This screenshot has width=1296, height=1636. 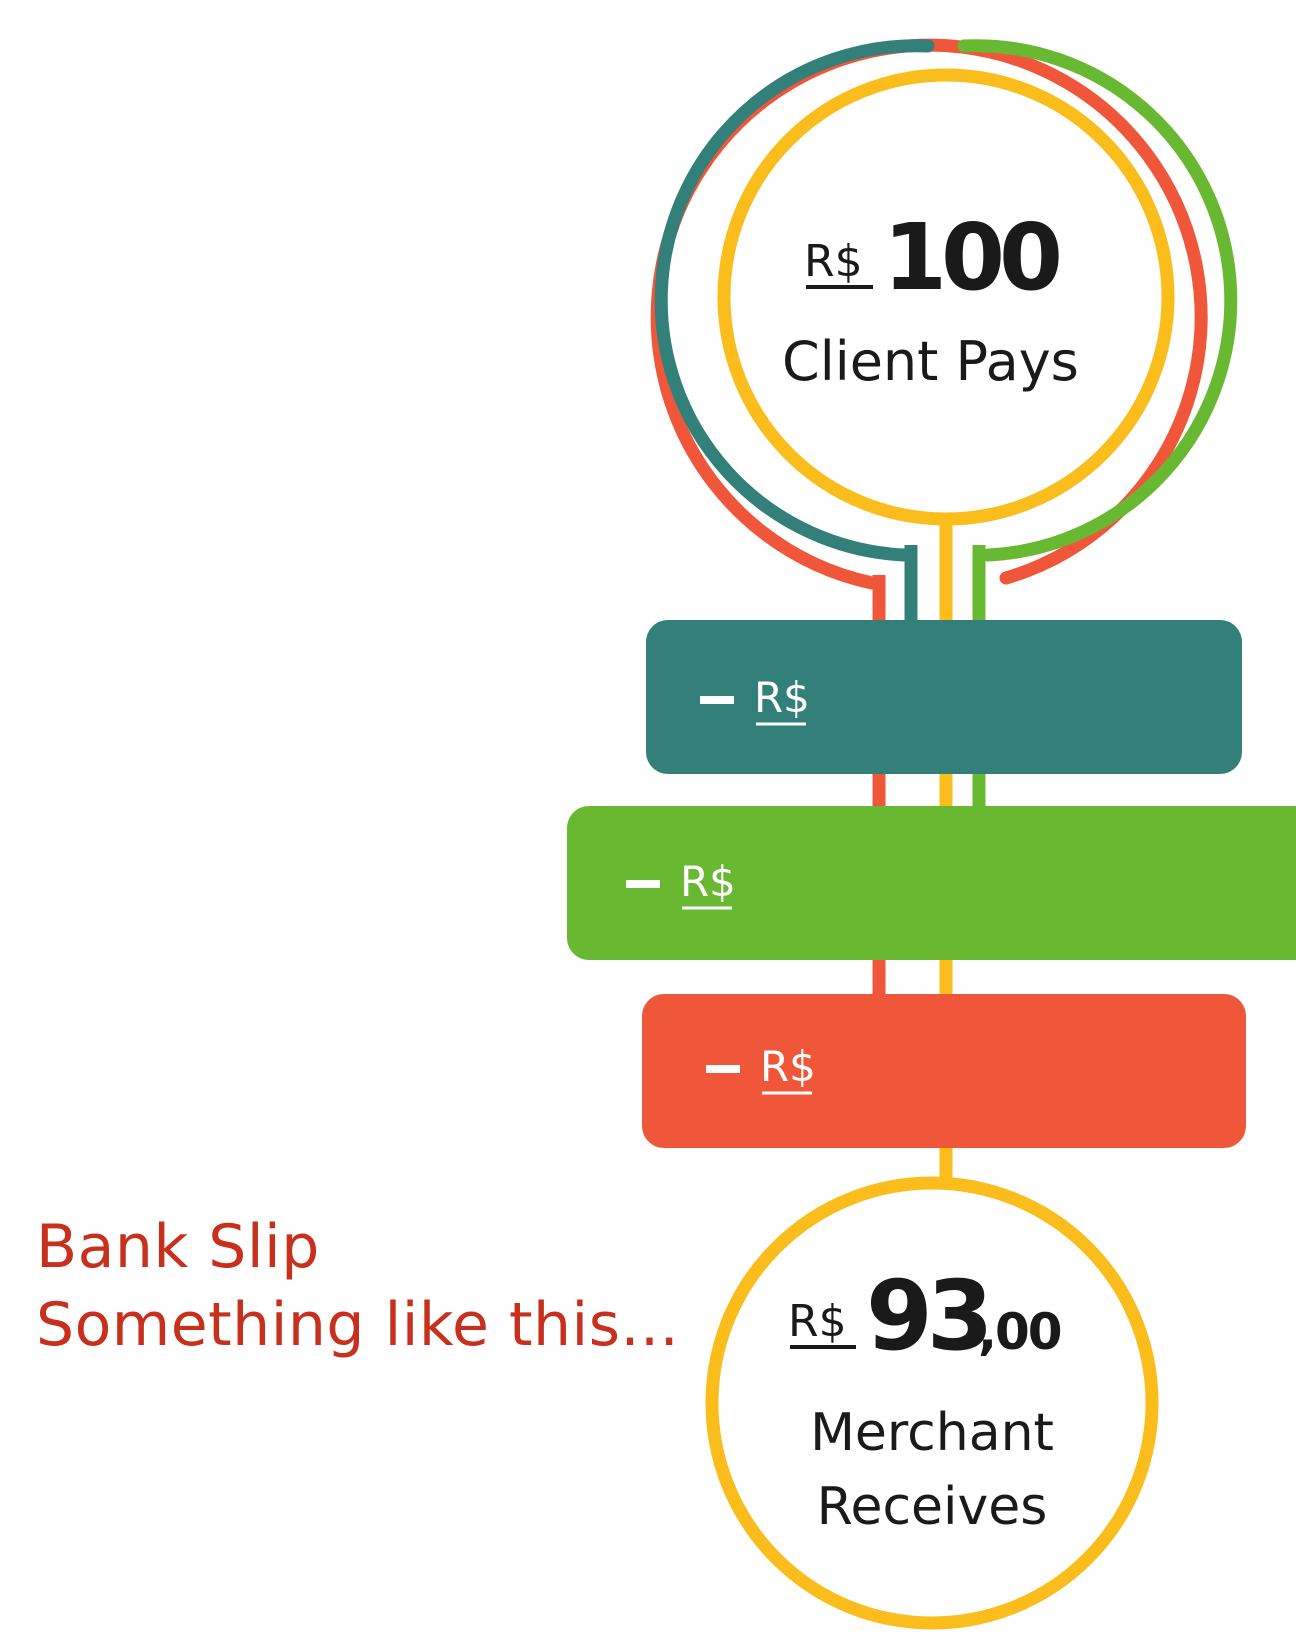 I want to click on client-pays-currency: R$, so click(x=833, y=261).